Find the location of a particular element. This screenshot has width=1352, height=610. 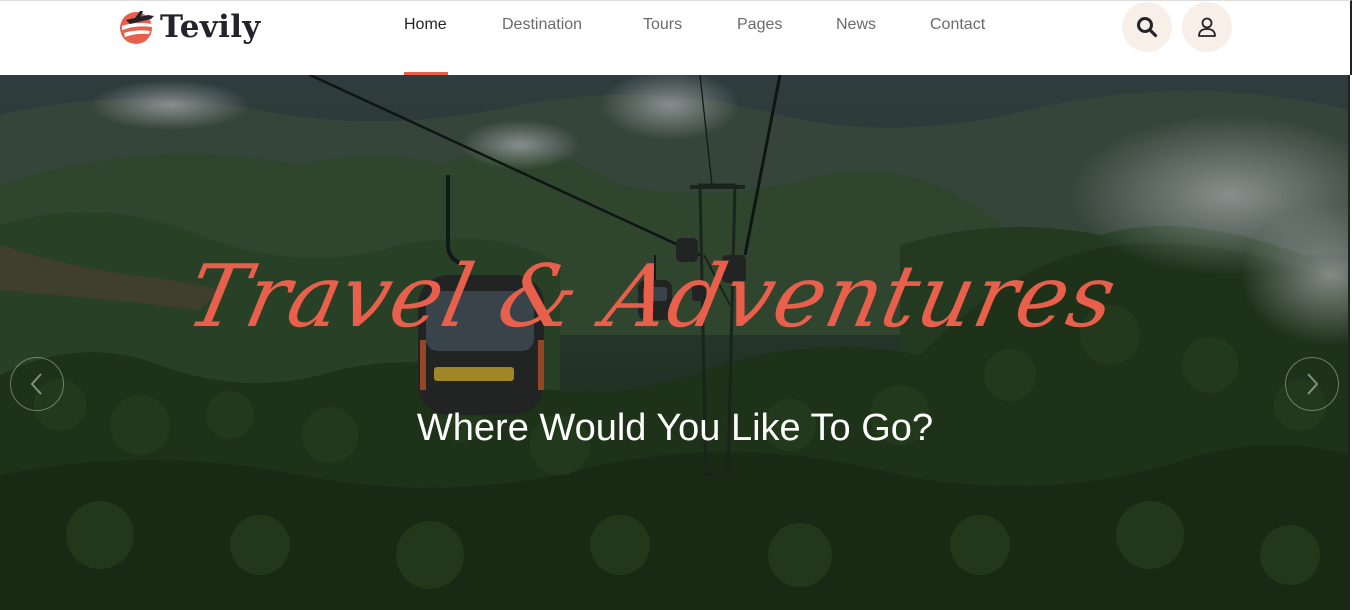

plane-logo-icon is located at coordinates (137, 27).